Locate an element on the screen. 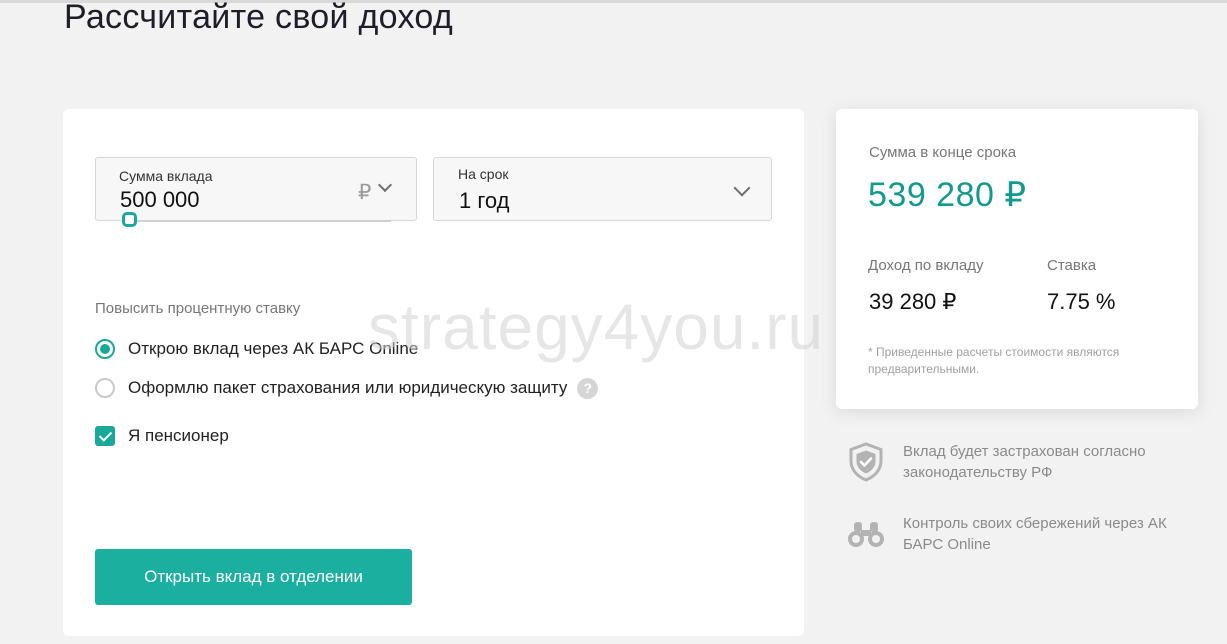  watermark-text: strategy4you.ru is located at coordinates (596, 327).